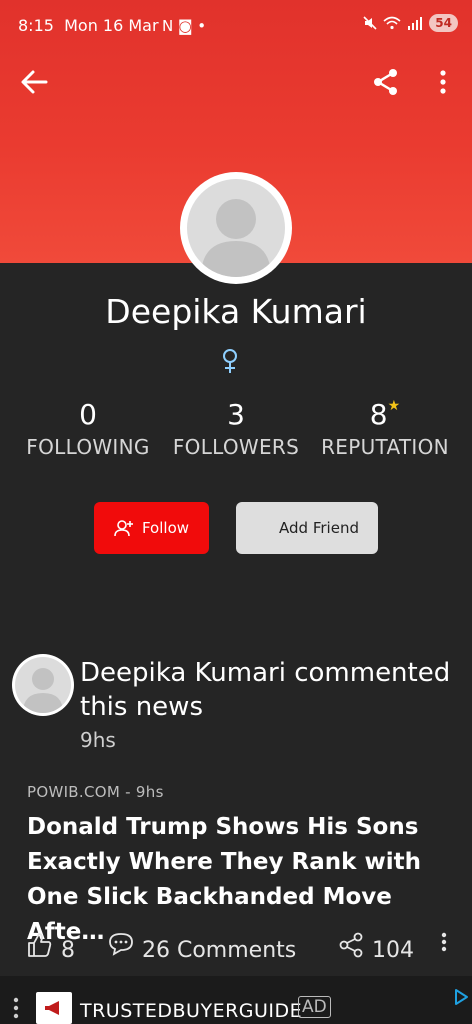 Image resolution: width=472 pixels, height=1024 pixels. I want to click on following-count: 0, so click(88, 414).